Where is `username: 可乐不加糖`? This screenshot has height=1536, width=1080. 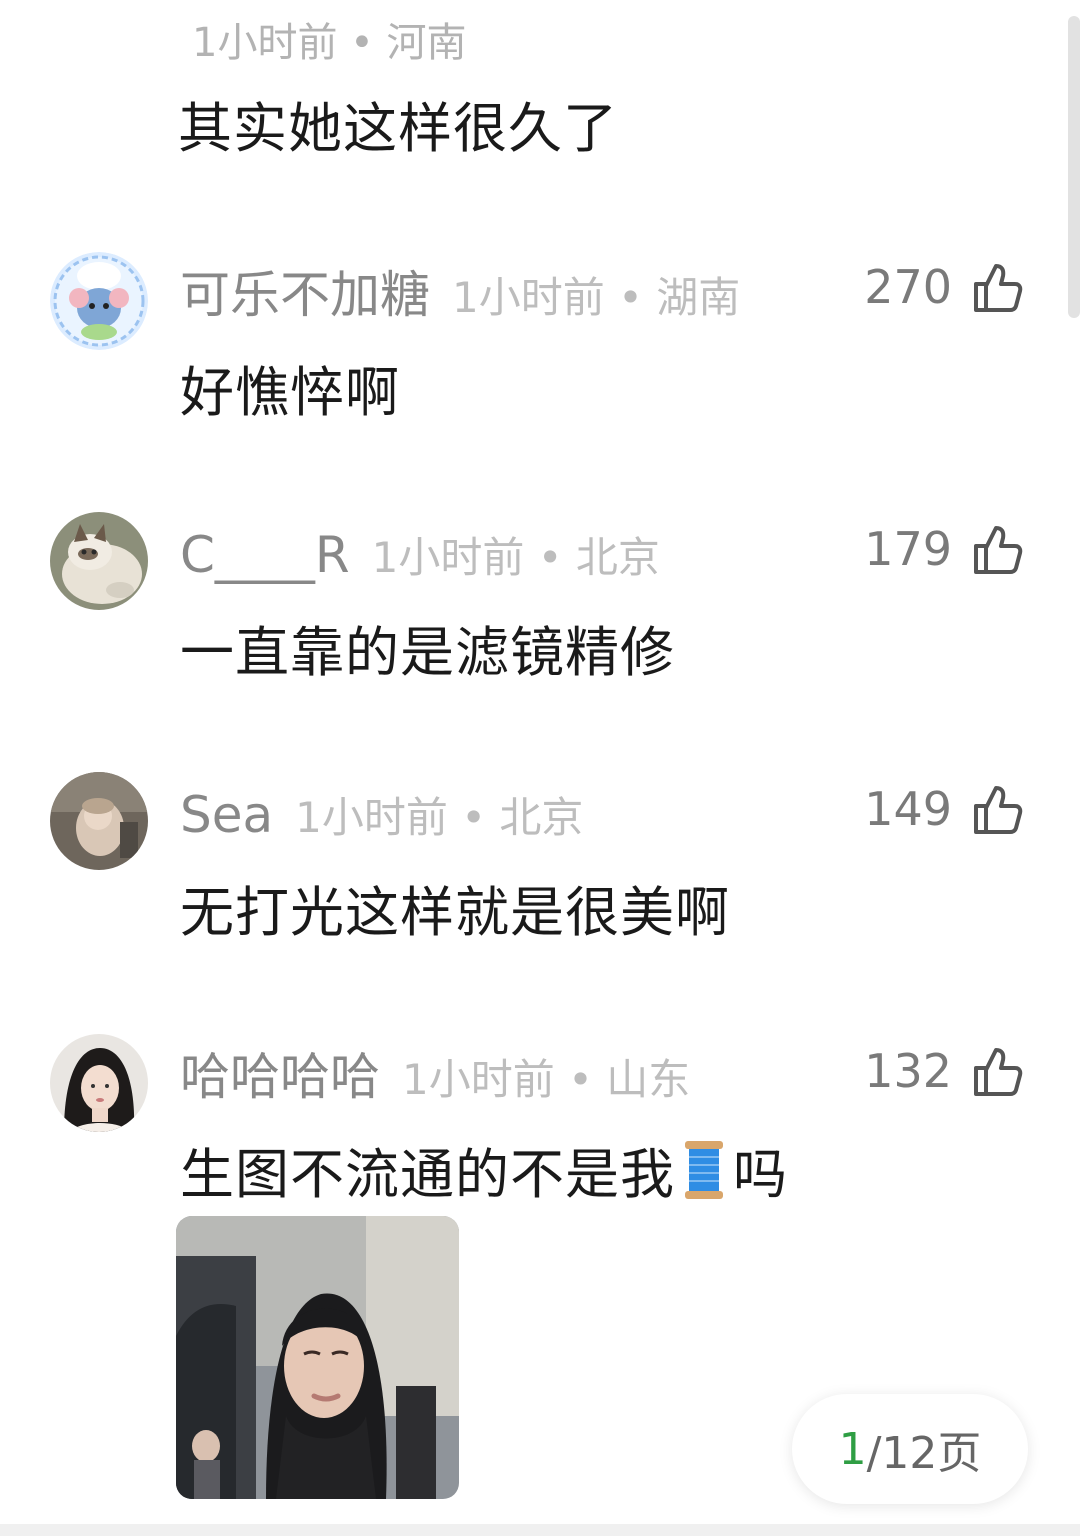
username: 可乐不加糖 is located at coordinates (305, 295).